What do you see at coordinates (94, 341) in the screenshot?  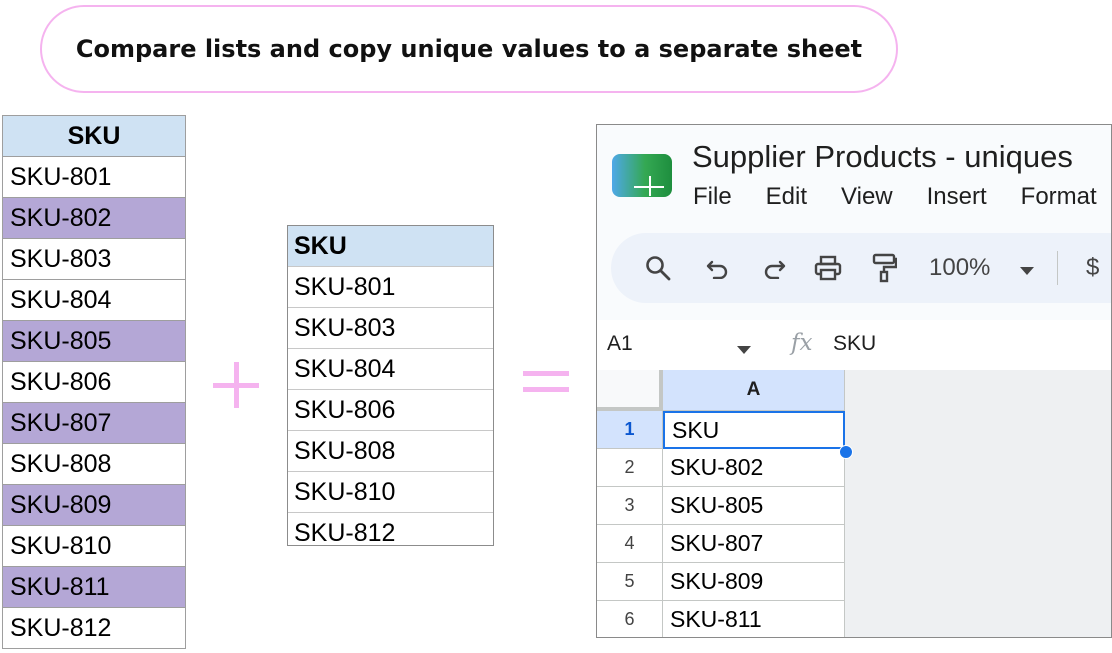 I see `list1-cell-unique: SKU-805` at bounding box center [94, 341].